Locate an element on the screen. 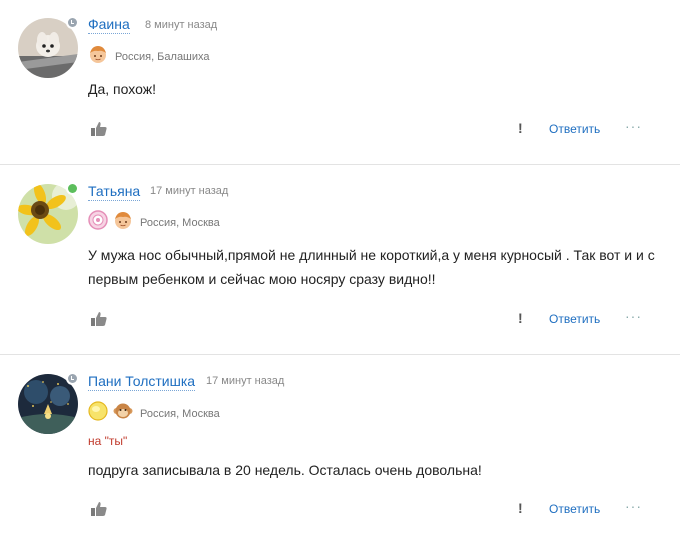 This screenshot has height=535, width=680. comment-text: Да, похож! is located at coordinates (122, 89).